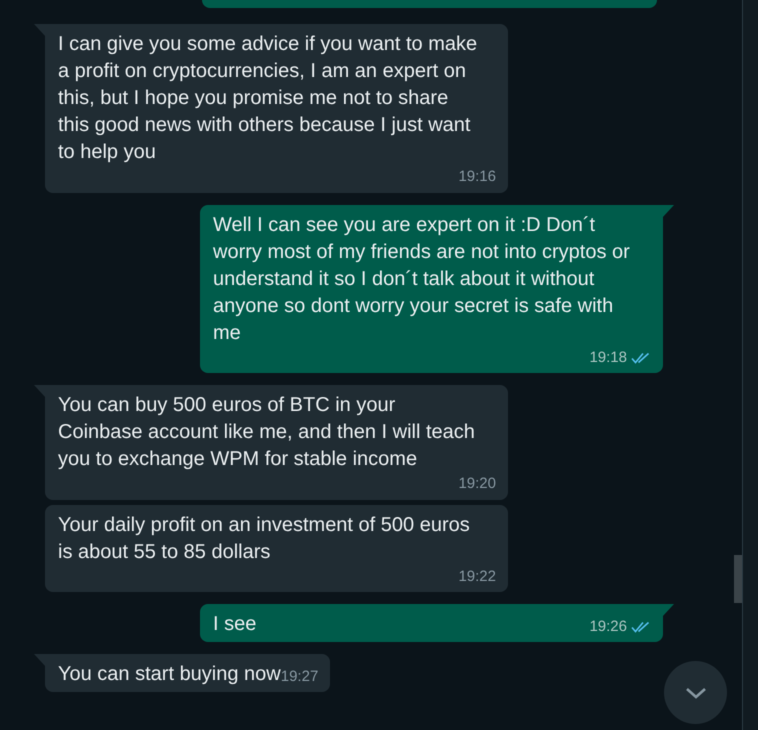 The image size is (758, 730). What do you see at coordinates (267, 432) in the screenshot?
I see `message-text: You can buy 500 euros of BTC in your Coinbase account like me, and then I will teach you to exchange WPM for stable income` at bounding box center [267, 432].